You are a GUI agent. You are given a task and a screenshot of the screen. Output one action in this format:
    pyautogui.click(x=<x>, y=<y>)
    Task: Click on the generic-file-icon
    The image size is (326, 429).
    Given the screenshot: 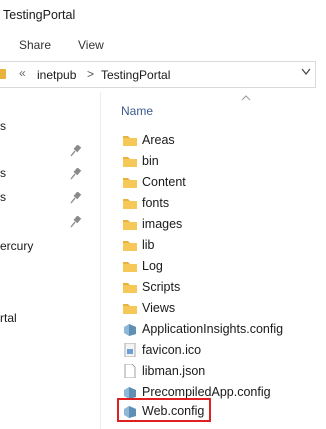 What is the action you would take?
    pyautogui.click(x=130, y=371)
    